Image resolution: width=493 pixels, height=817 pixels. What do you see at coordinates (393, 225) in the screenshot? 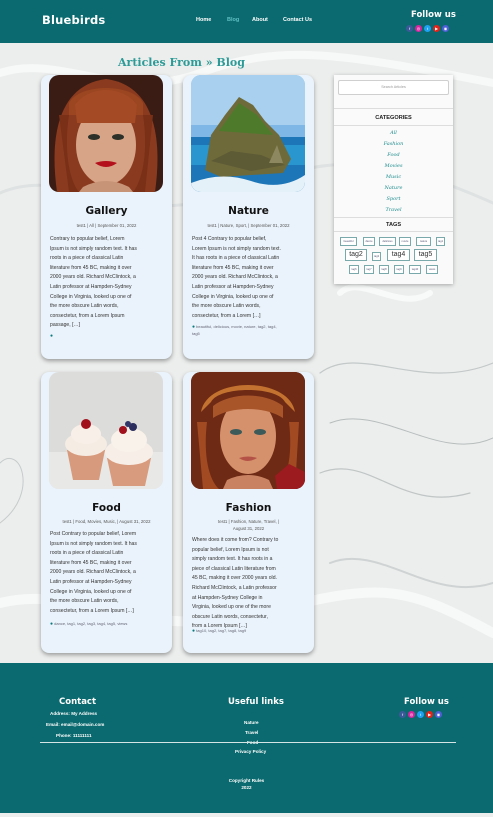
I see `tags-title: TAGS` at bounding box center [393, 225].